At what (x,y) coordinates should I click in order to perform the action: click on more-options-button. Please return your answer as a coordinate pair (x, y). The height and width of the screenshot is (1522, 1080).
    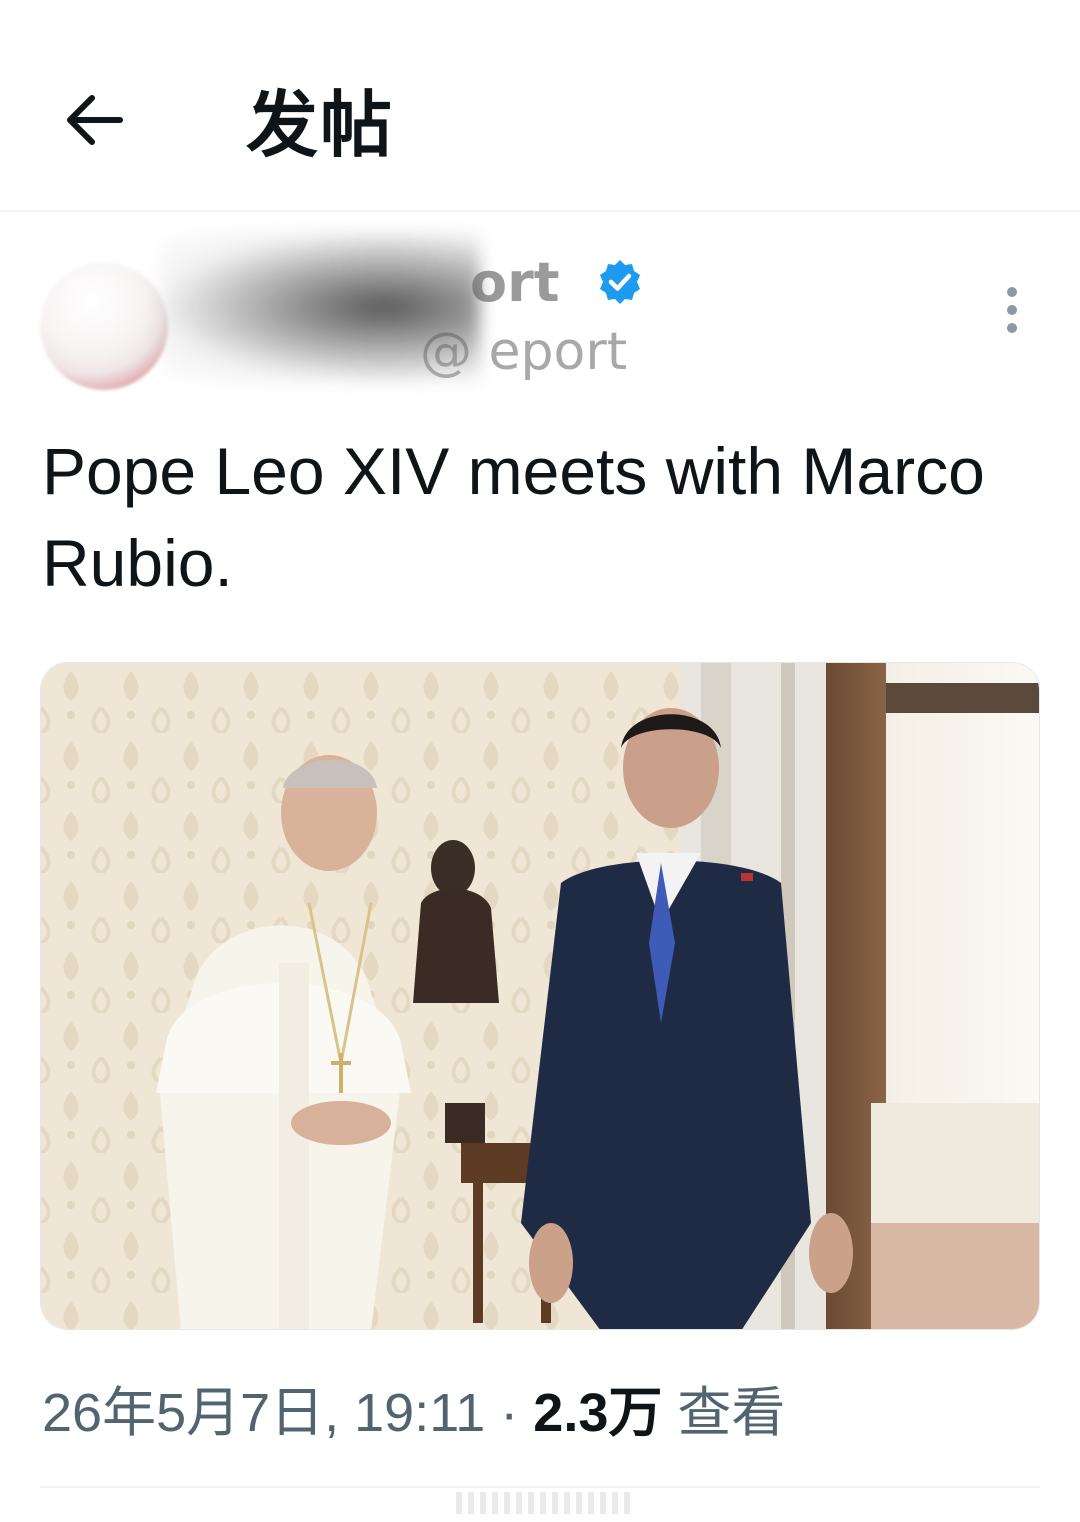
    Looking at the image, I should click on (1012, 310).